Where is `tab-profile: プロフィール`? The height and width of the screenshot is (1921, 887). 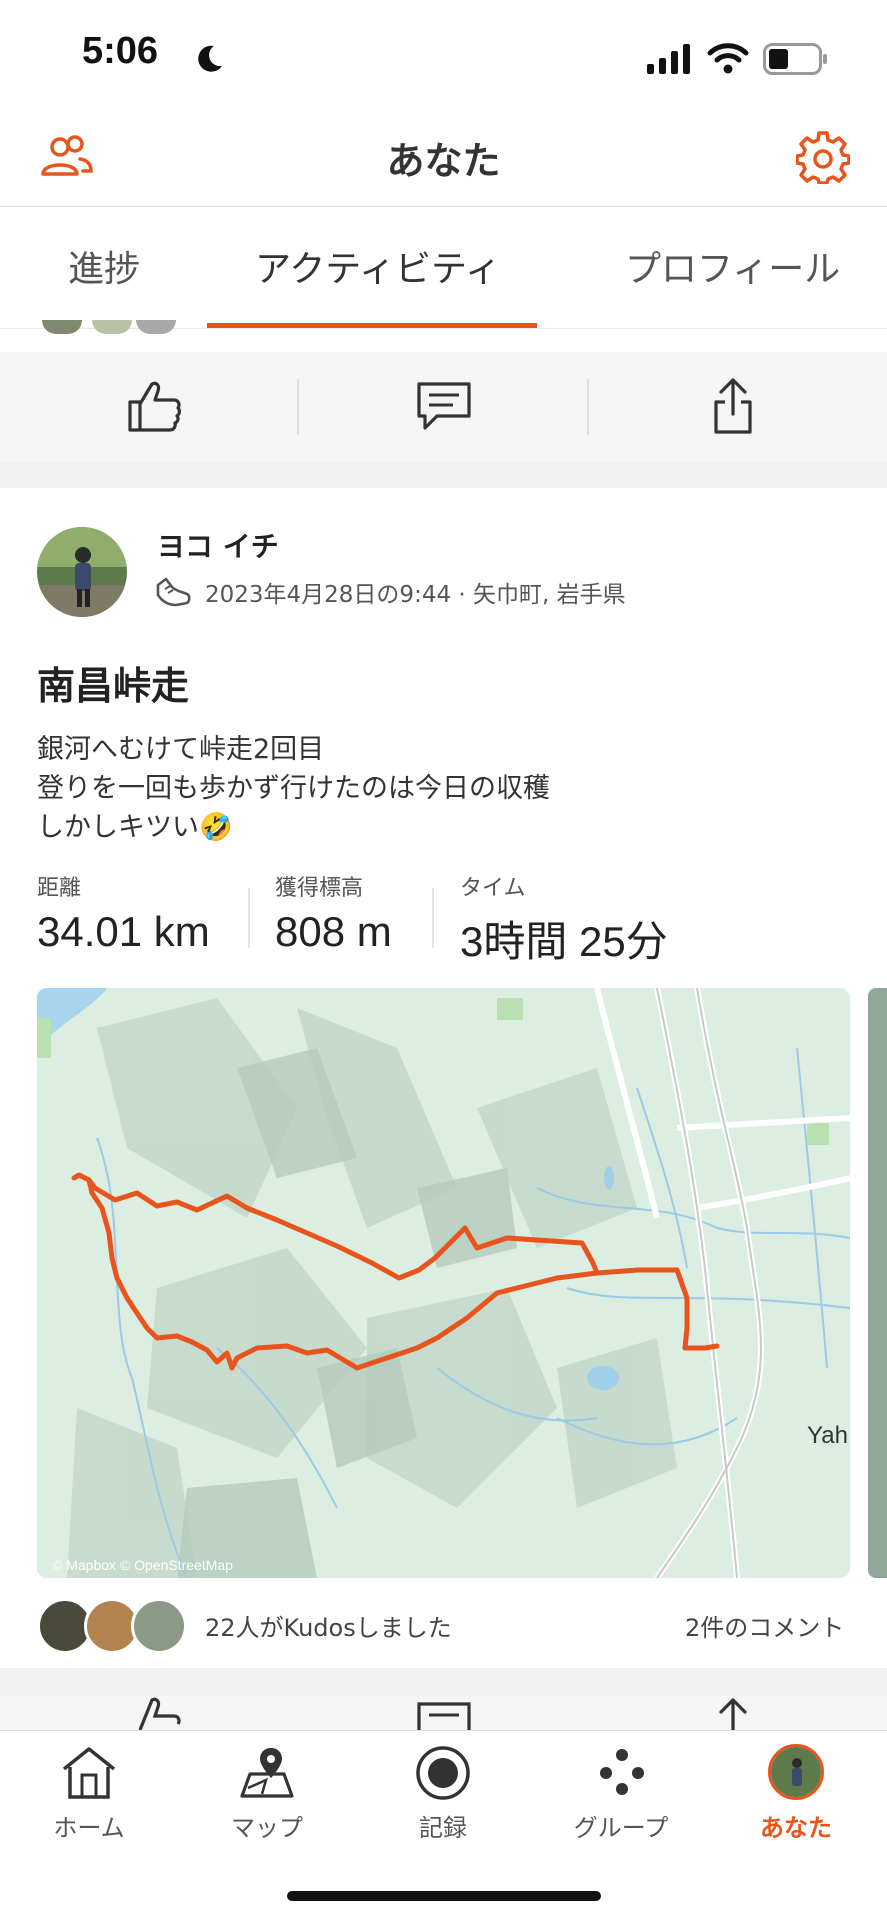 tab-profile: プロフィール is located at coordinates (732, 266).